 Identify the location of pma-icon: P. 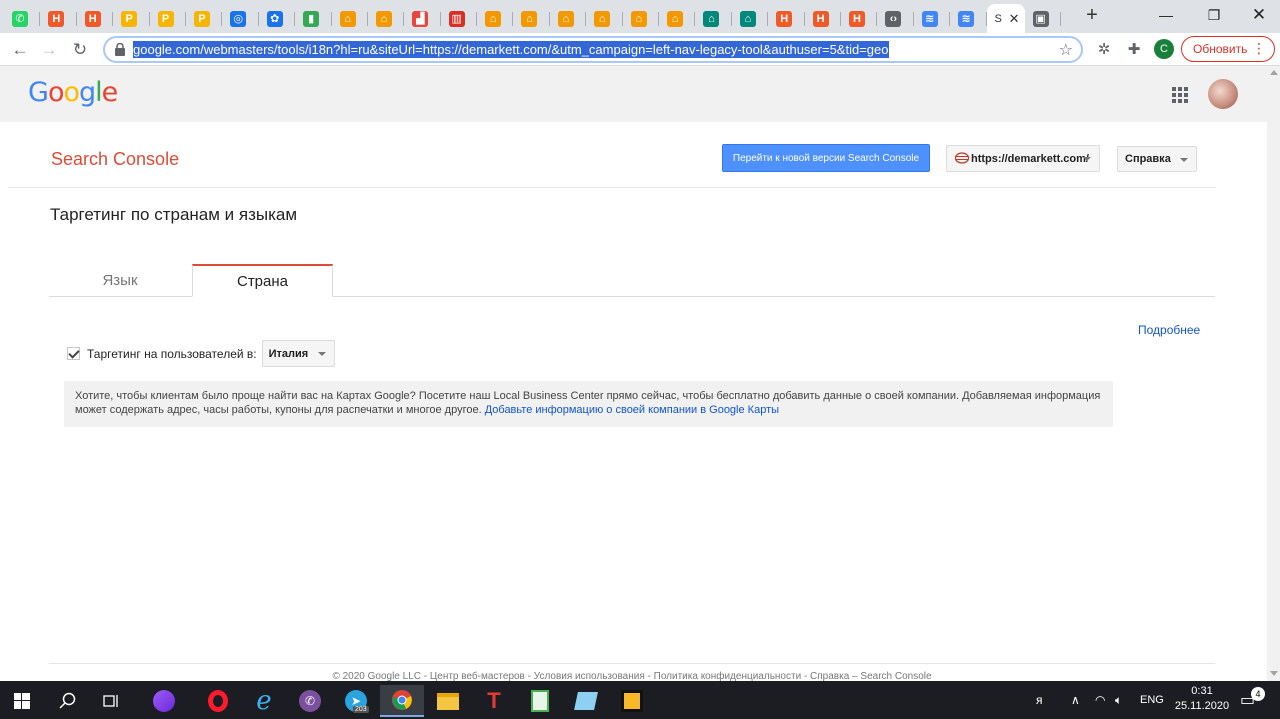
(129, 18).